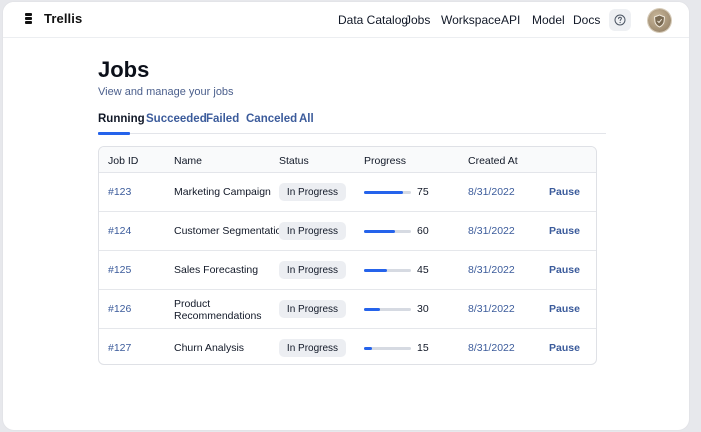  What do you see at coordinates (423, 348) in the screenshot?
I see `progress-value: 15` at bounding box center [423, 348].